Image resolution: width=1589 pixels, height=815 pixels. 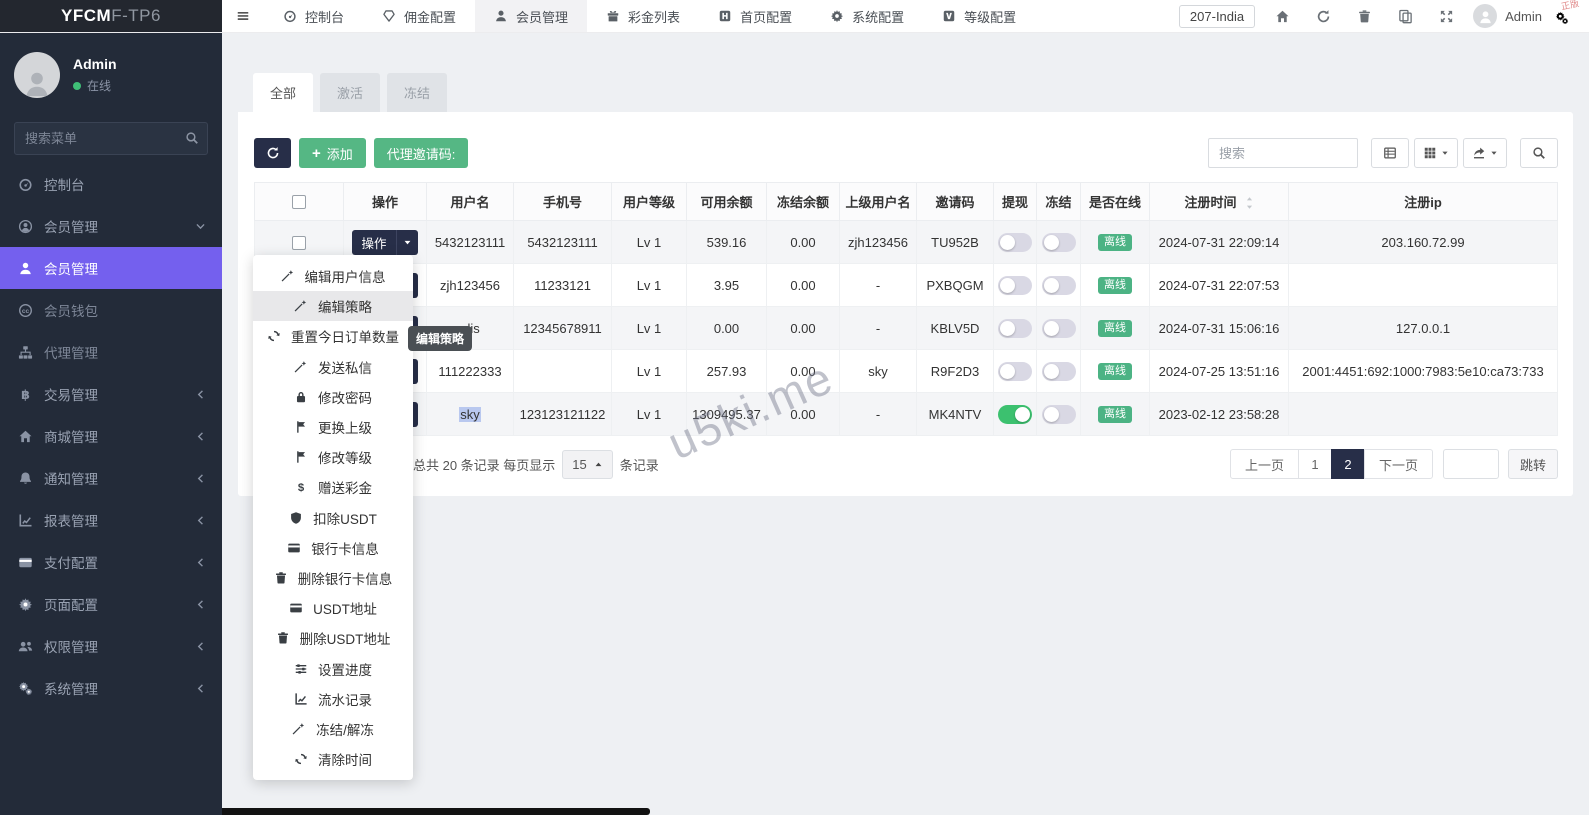 What do you see at coordinates (1051, 328) in the screenshot?
I see `toggle-knob` at bounding box center [1051, 328].